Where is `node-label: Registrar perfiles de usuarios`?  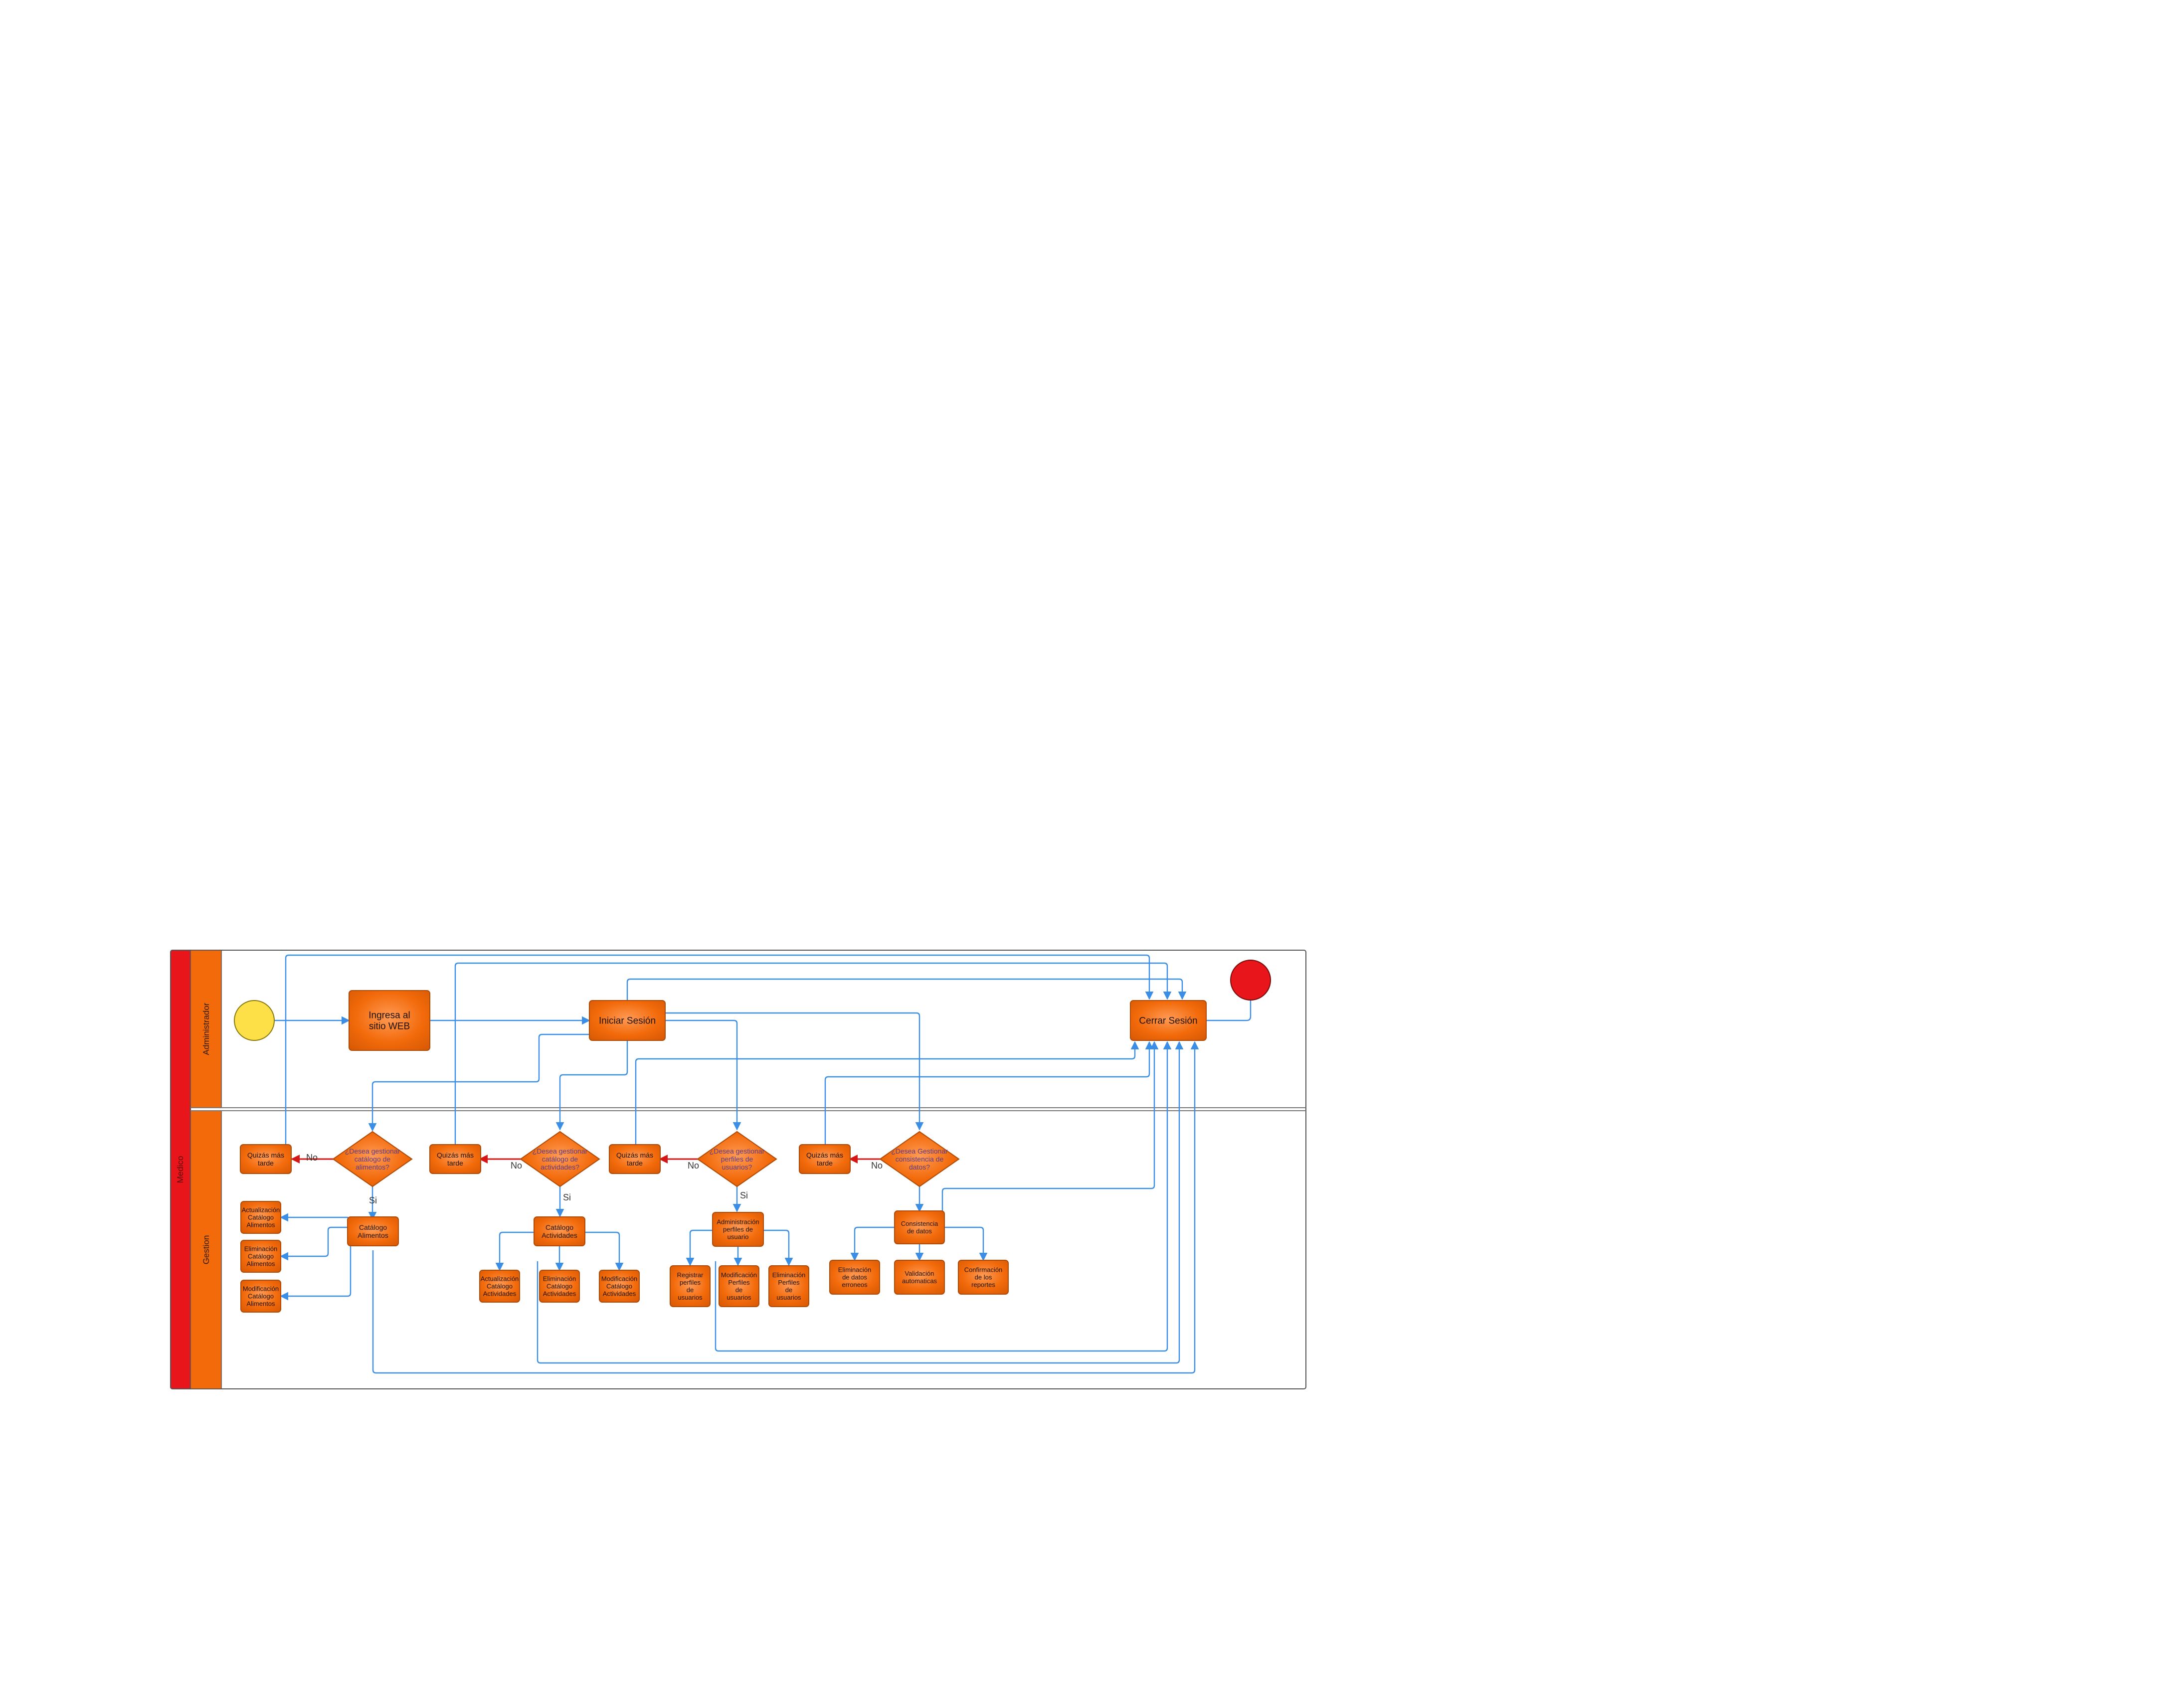 node-label: Registrar perfiles de usuarios is located at coordinates (690, 1286).